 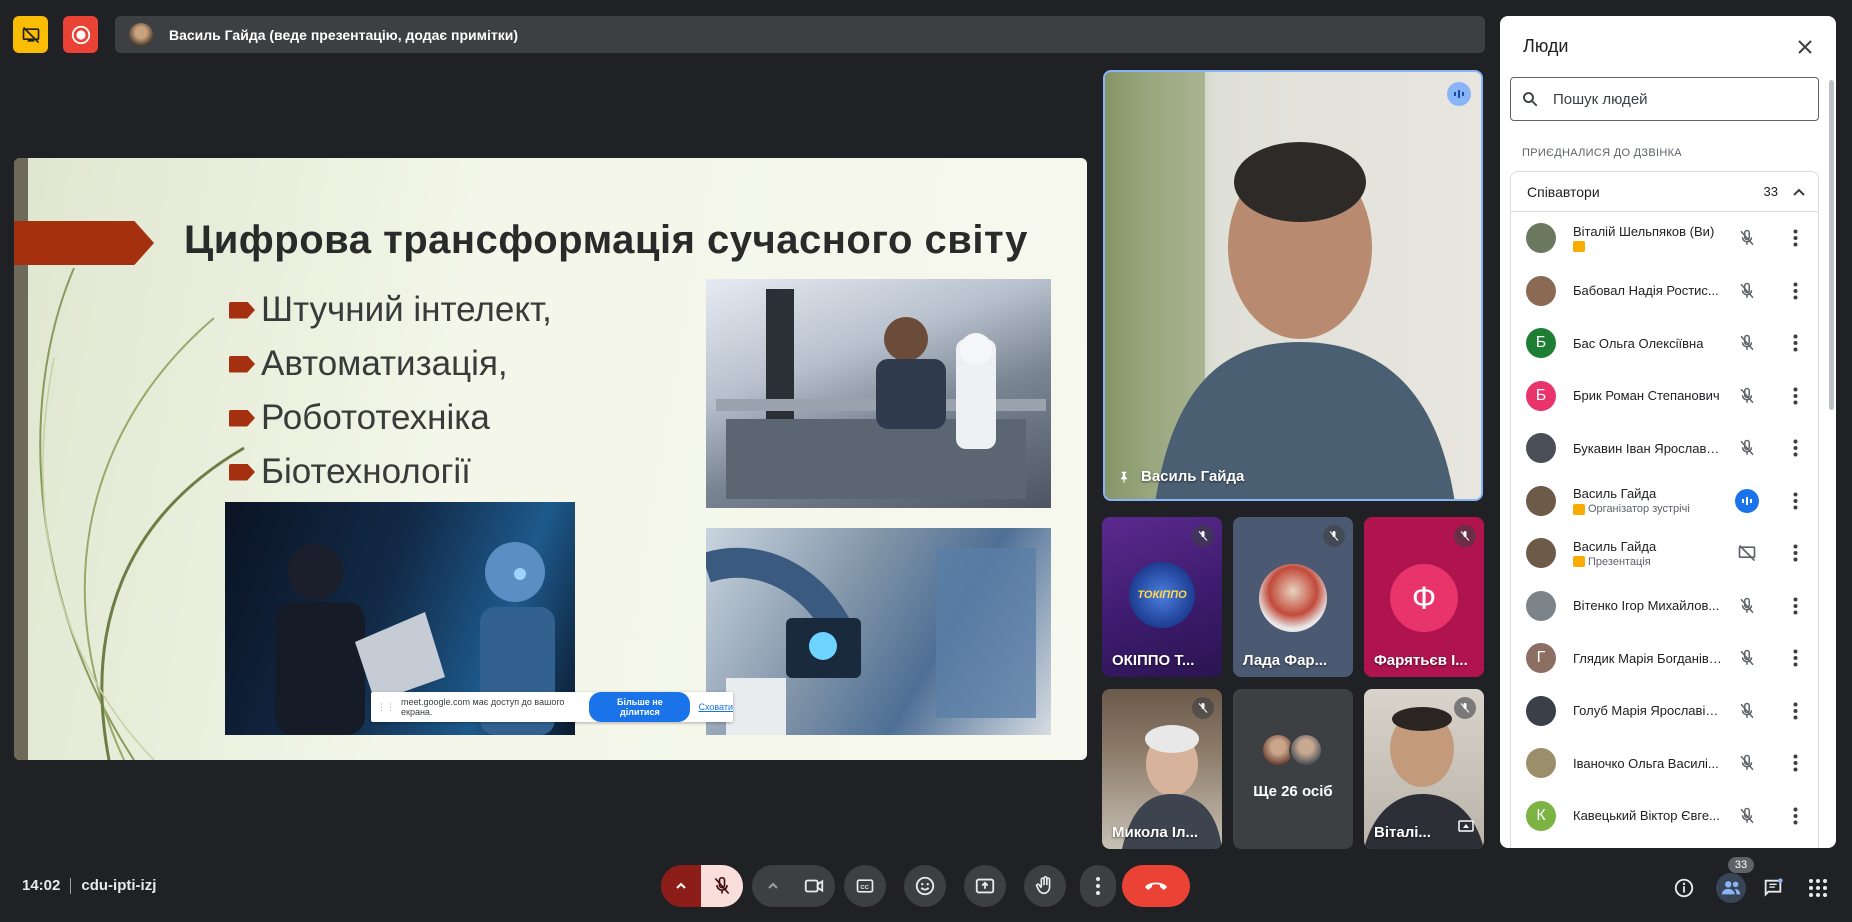 I want to click on main-speaker-tile: Василь Гайда, so click(x=1293, y=285).